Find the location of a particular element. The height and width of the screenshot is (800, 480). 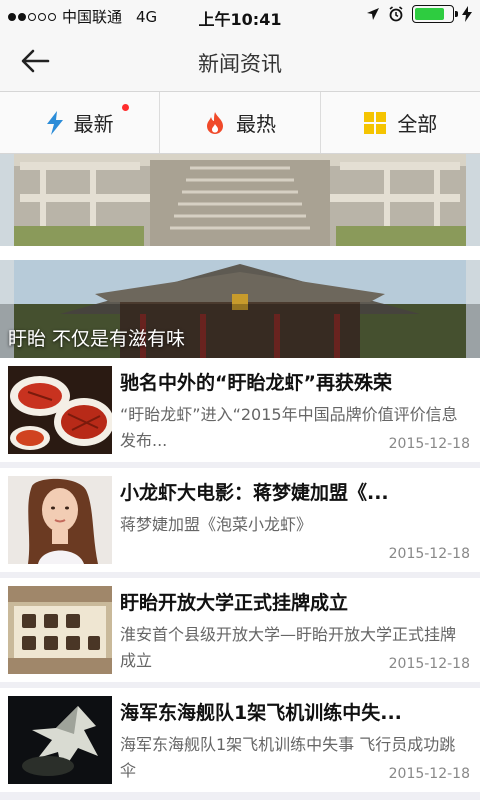

crayfish-dish-image is located at coordinates (60, 410).